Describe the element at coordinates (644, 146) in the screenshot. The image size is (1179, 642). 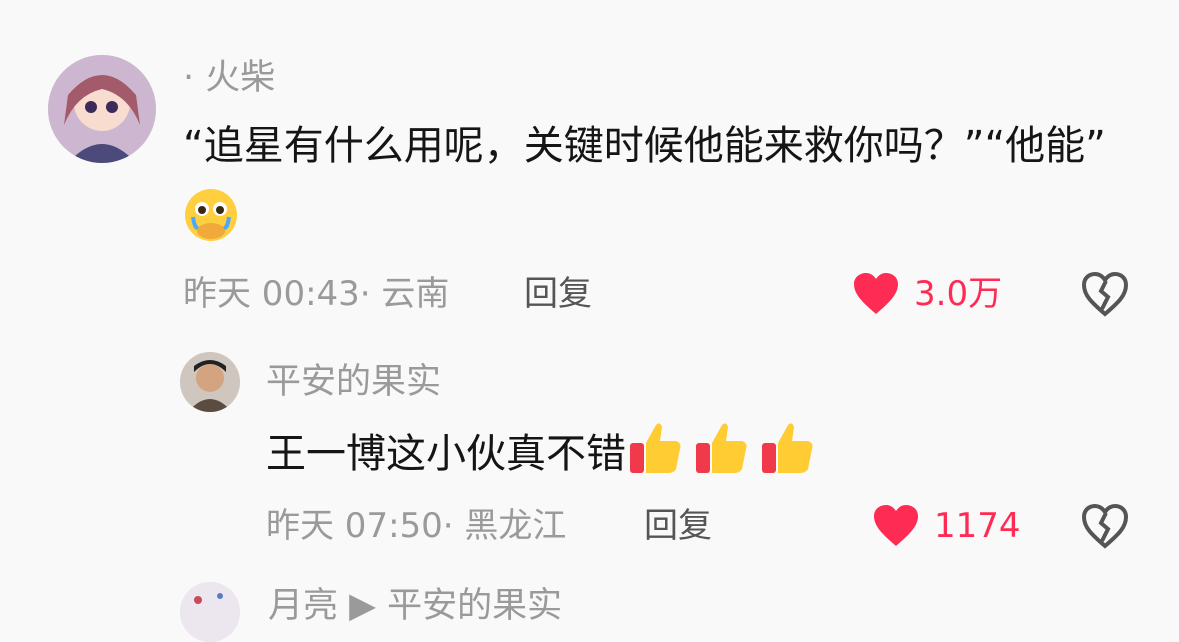
I see `comment-text-content: “追星有什么用呢，关键时候他能来救你吗？”“他能”` at that location.